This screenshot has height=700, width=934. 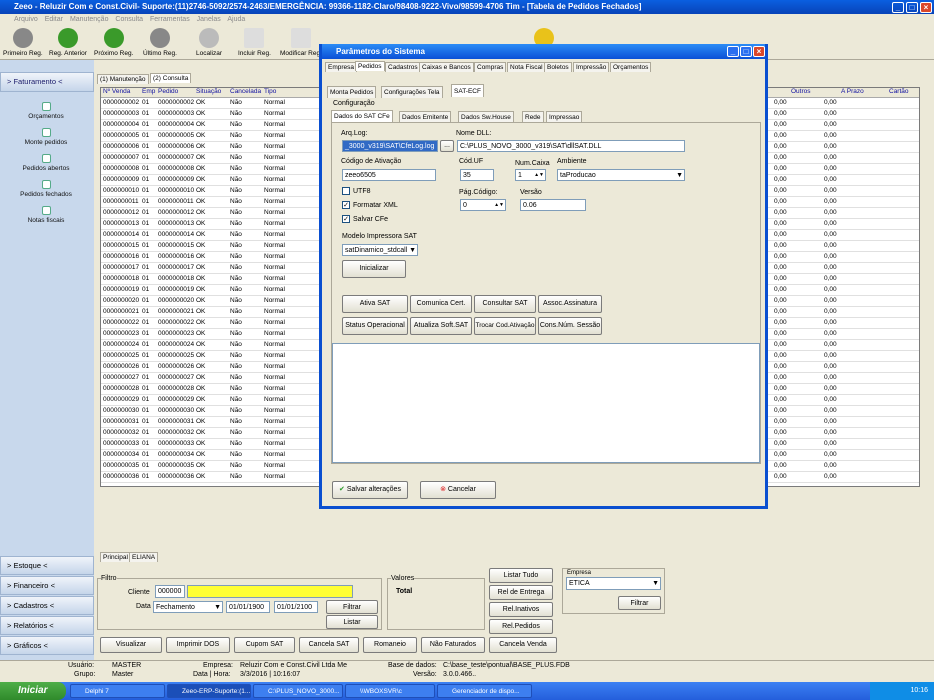 What do you see at coordinates (171, 78) in the screenshot?
I see `tab-consulta: (2) Consulta` at bounding box center [171, 78].